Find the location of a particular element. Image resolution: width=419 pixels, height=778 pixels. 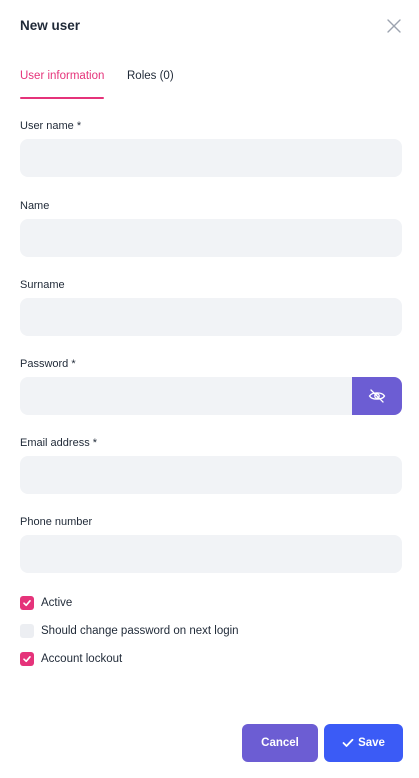

password-visibility-toggle is located at coordinates (377, 396).